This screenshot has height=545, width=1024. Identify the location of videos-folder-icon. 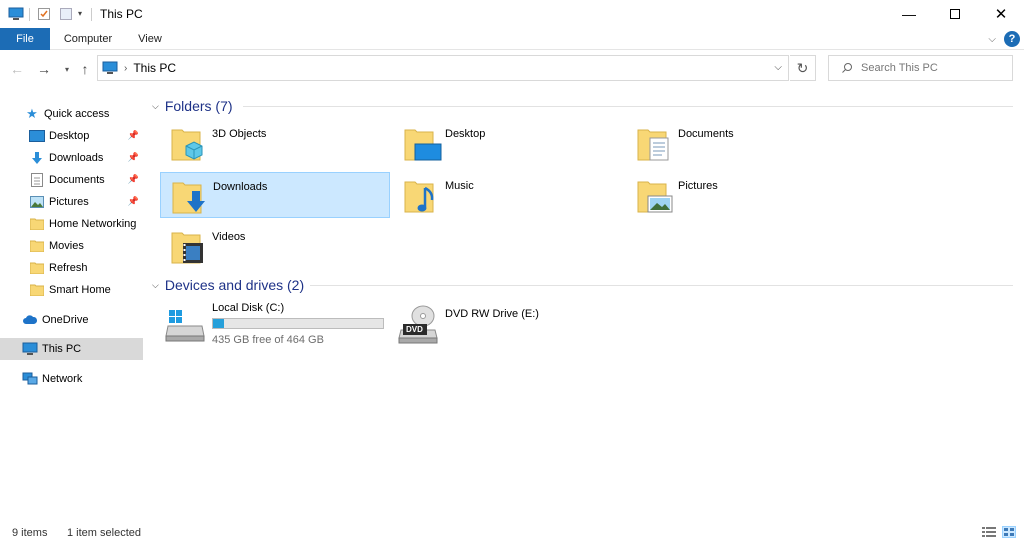
(188, 246).